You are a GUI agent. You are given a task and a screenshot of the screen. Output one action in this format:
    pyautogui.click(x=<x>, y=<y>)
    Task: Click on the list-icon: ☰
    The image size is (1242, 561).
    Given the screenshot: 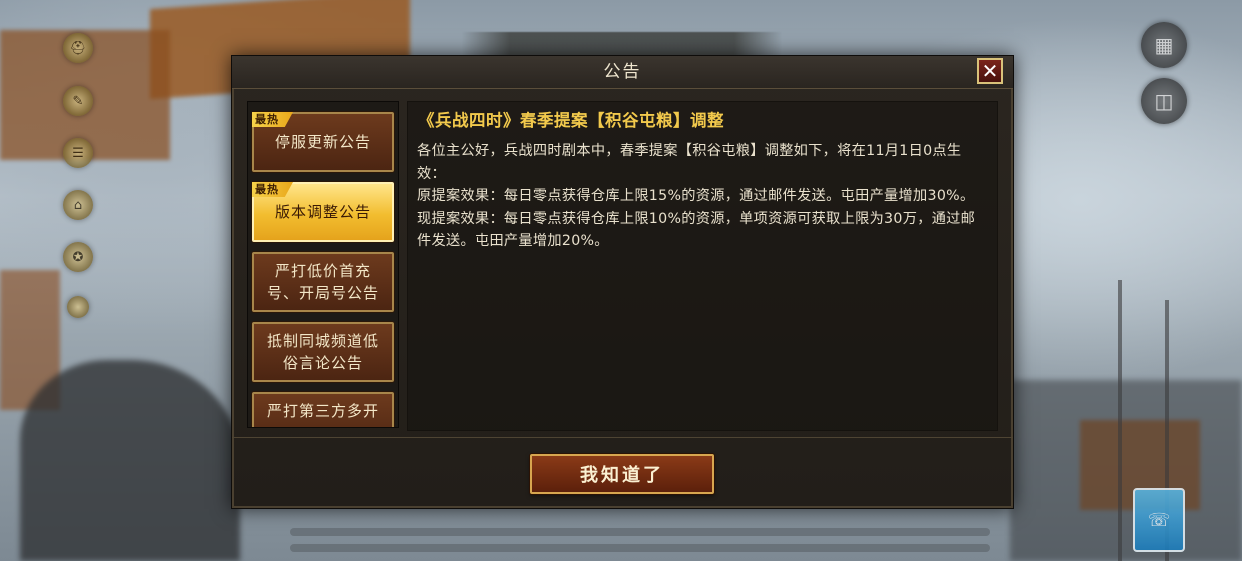 What is the action you would take?
    pyautogui.click(x=78, y=153)
    